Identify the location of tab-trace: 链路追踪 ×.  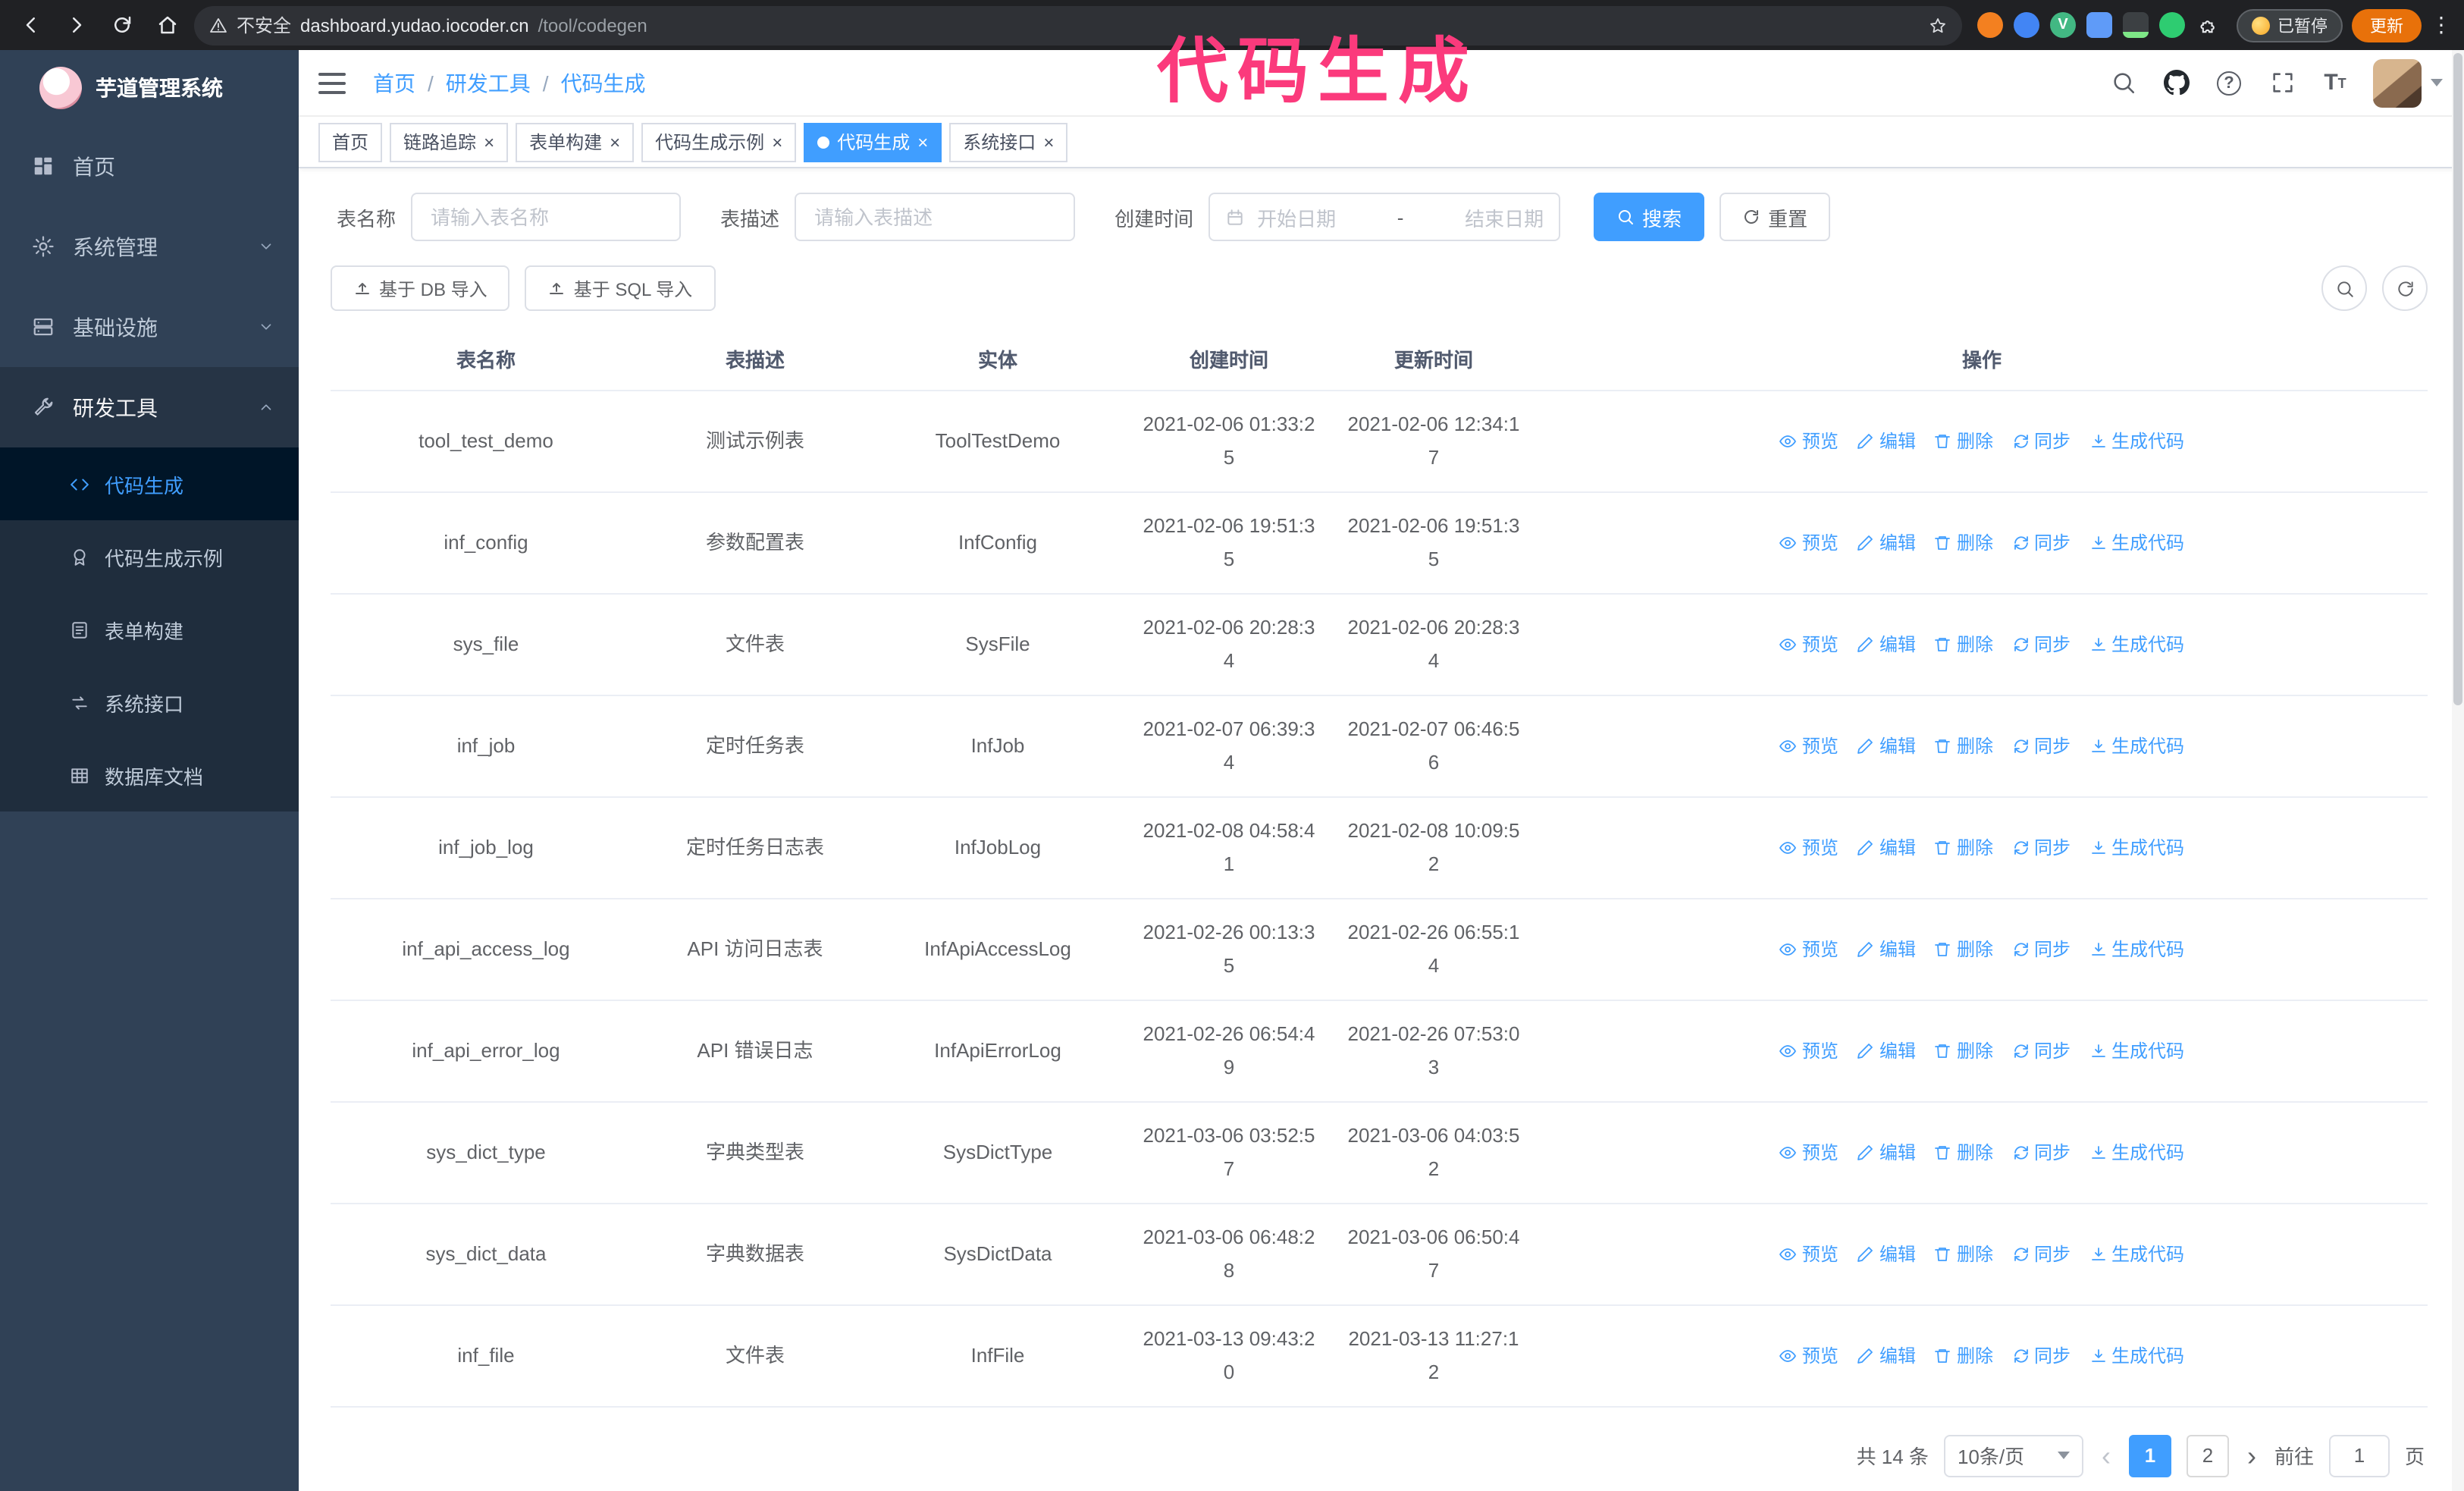
(449, 142).